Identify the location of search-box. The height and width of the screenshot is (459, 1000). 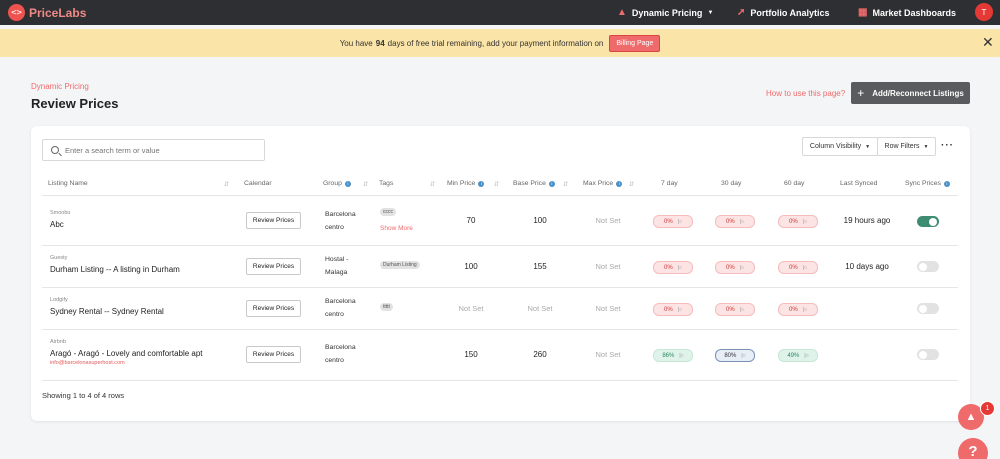
(153, 150).